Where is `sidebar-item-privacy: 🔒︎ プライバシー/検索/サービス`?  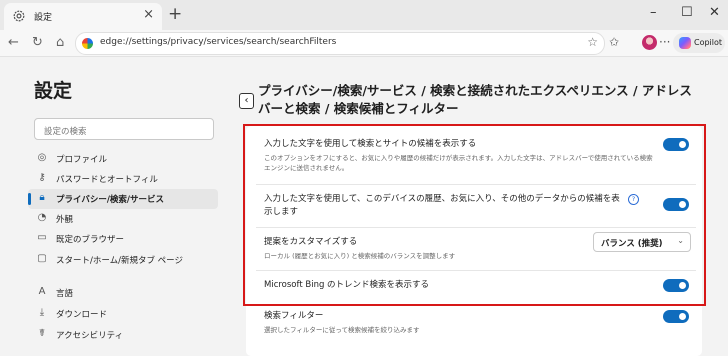
sidebar-item-privacy: 🔒︎ プライバシー/検索/サービス is located at coordinates (123, 199).